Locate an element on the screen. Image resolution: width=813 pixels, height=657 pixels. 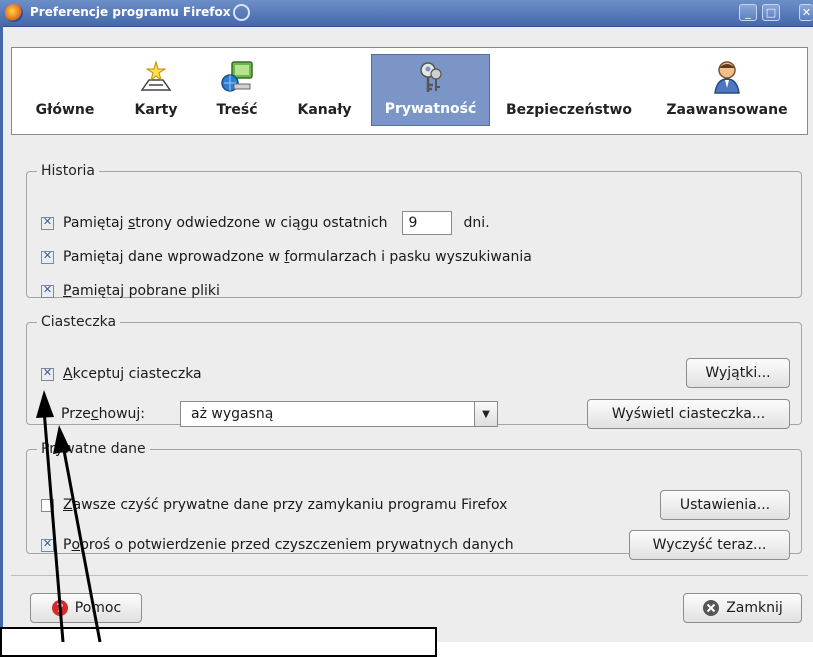
compiz-icon is located at coordinates (241, 12).